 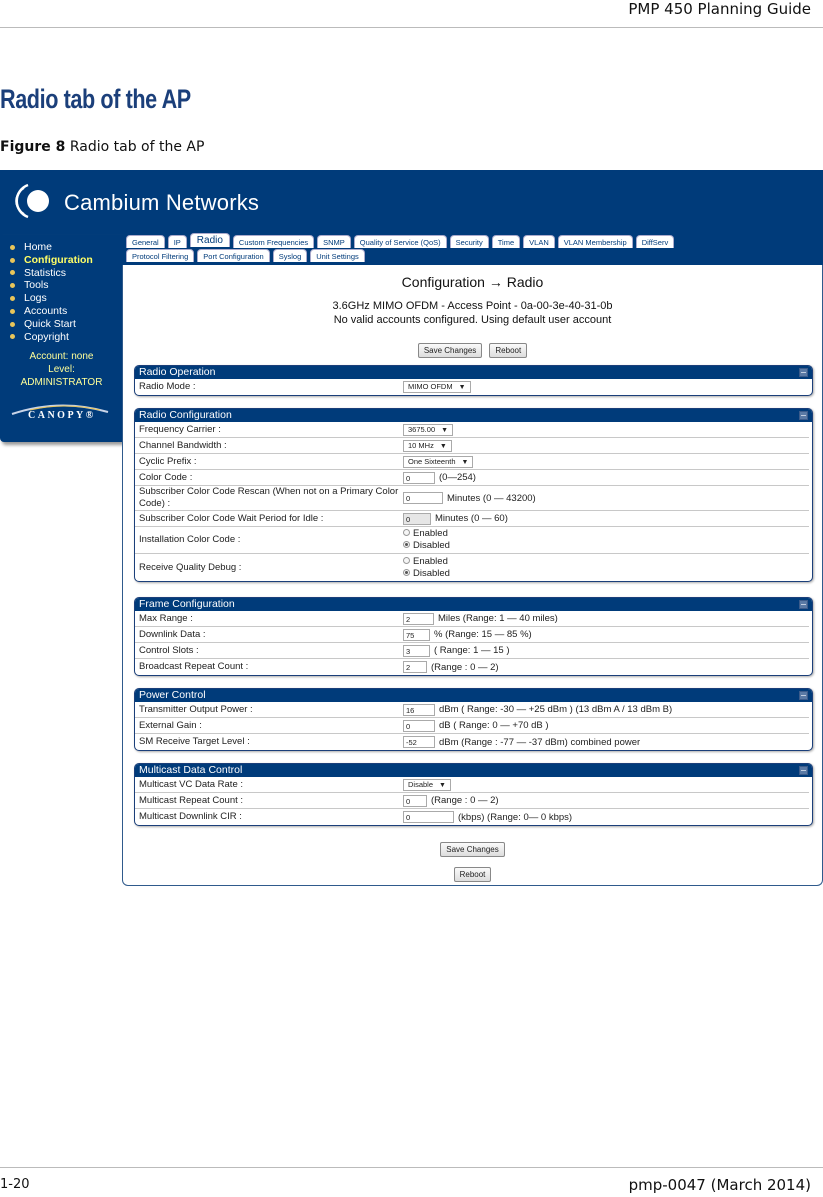 What do you see at coordinates (472, 446) in the screenshot?
I see `row-channel-bandwidth: Channel Bandwidth : 10 MHz ▼` at bounding box center [472, 446].